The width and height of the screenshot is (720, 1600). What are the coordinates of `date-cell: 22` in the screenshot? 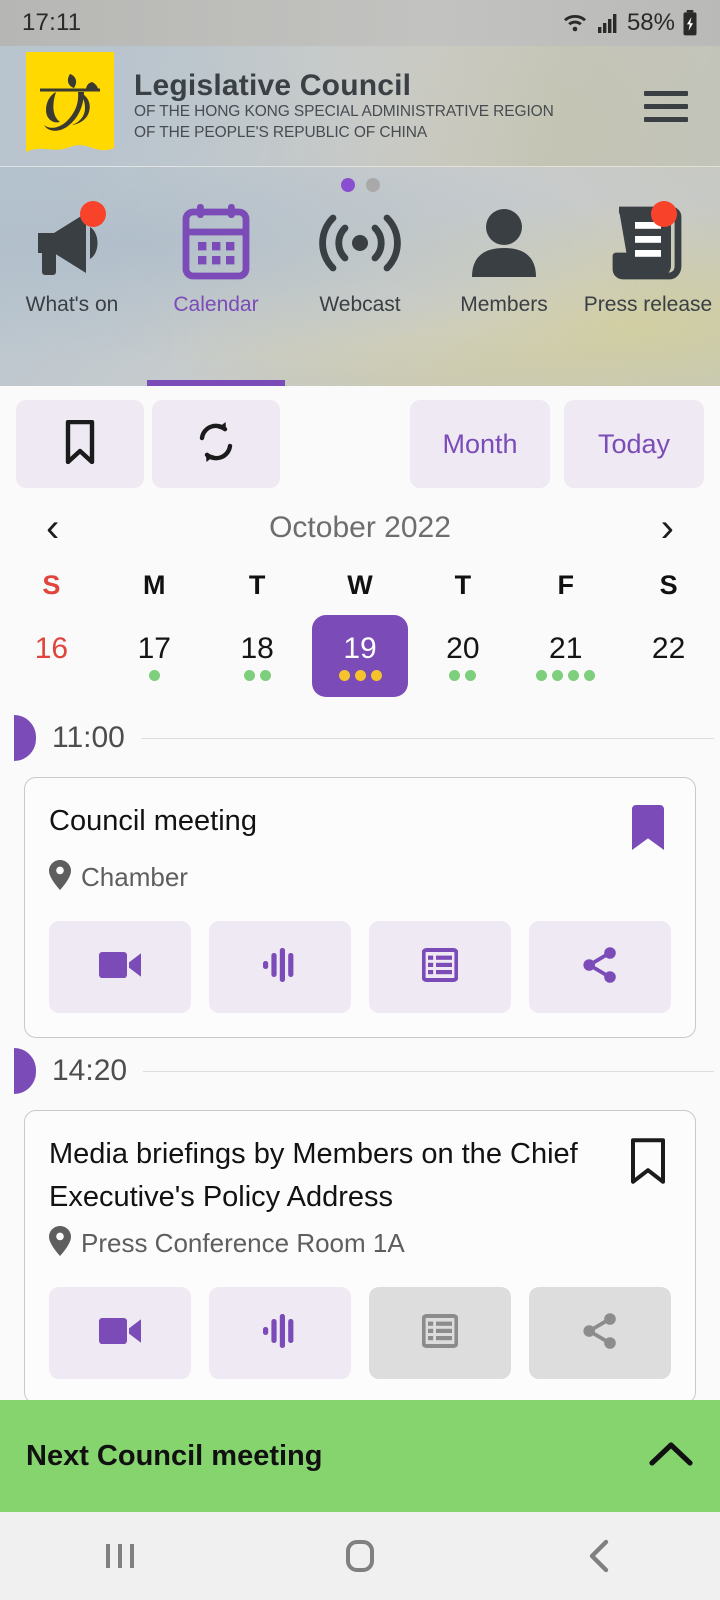 It's located at (668, 656).